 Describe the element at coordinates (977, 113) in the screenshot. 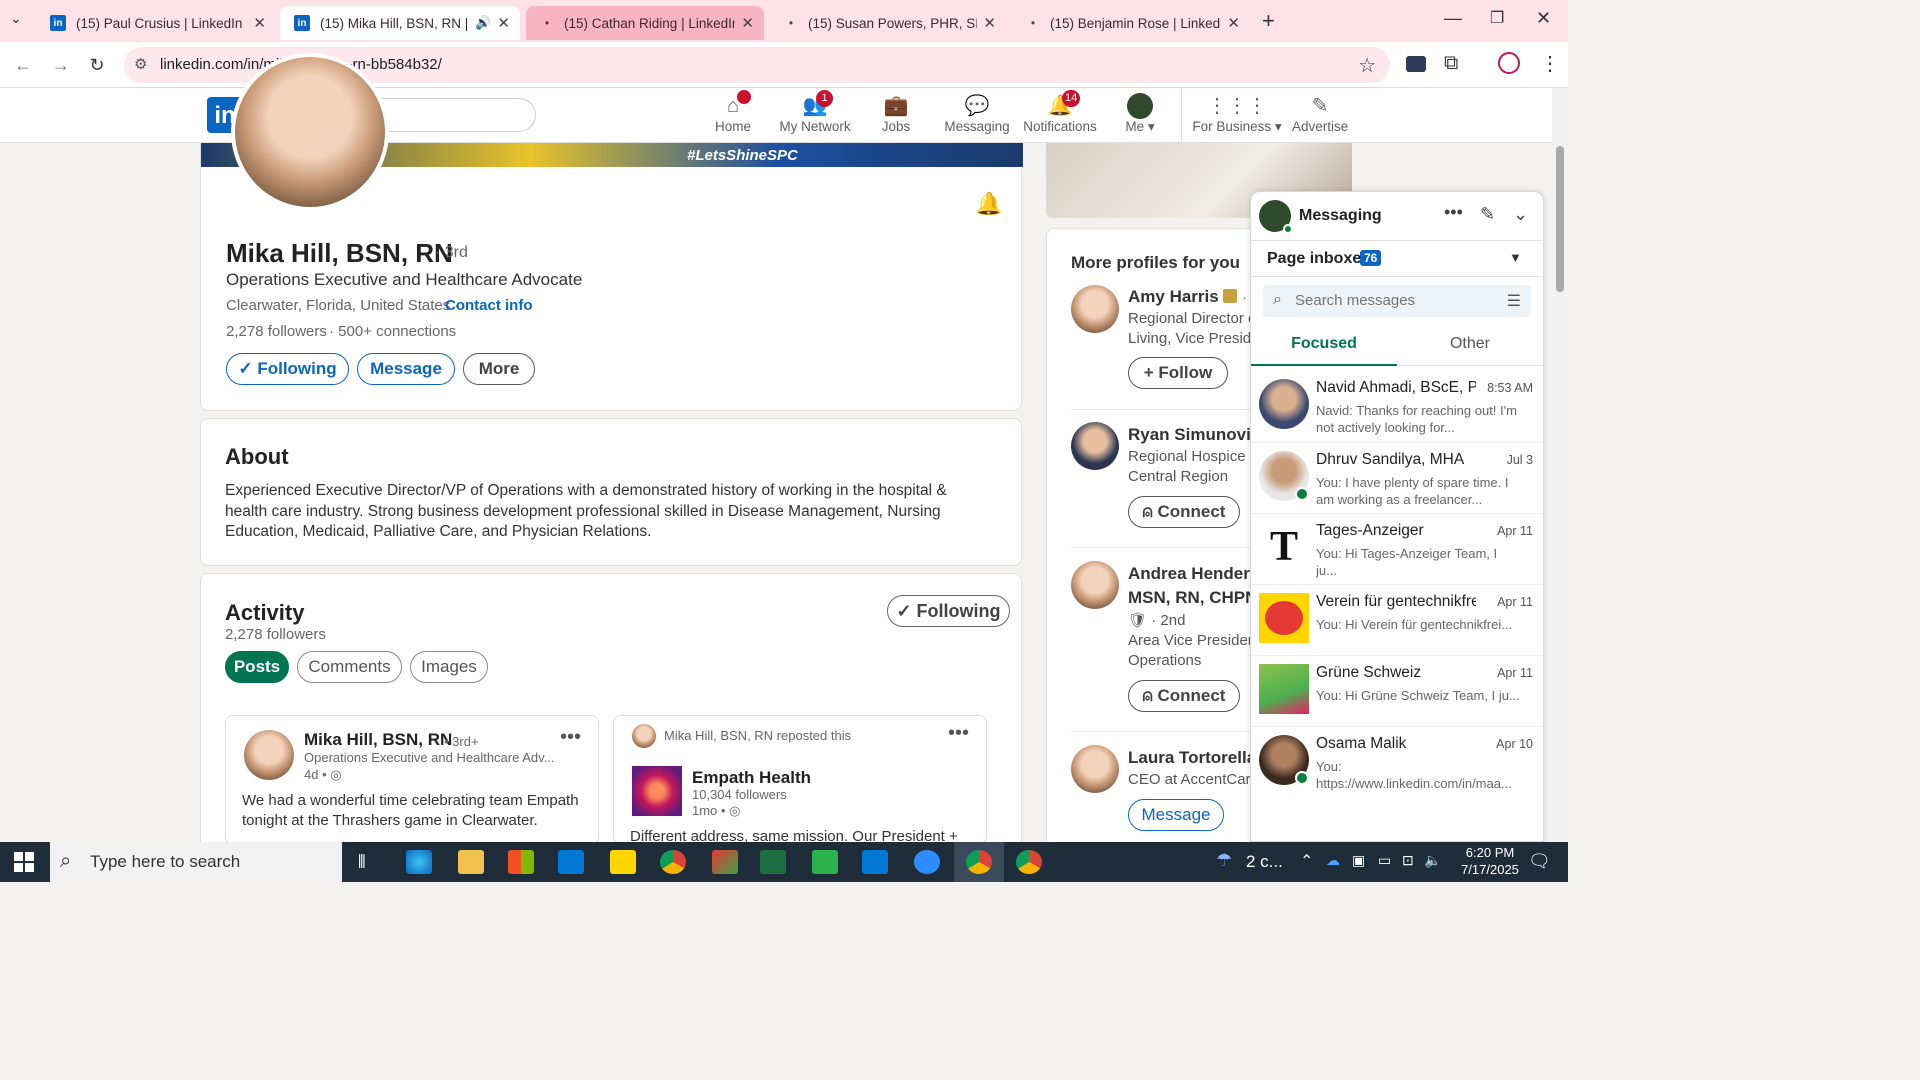

I see `nav-messaging: 💬 Messaging` at that location.